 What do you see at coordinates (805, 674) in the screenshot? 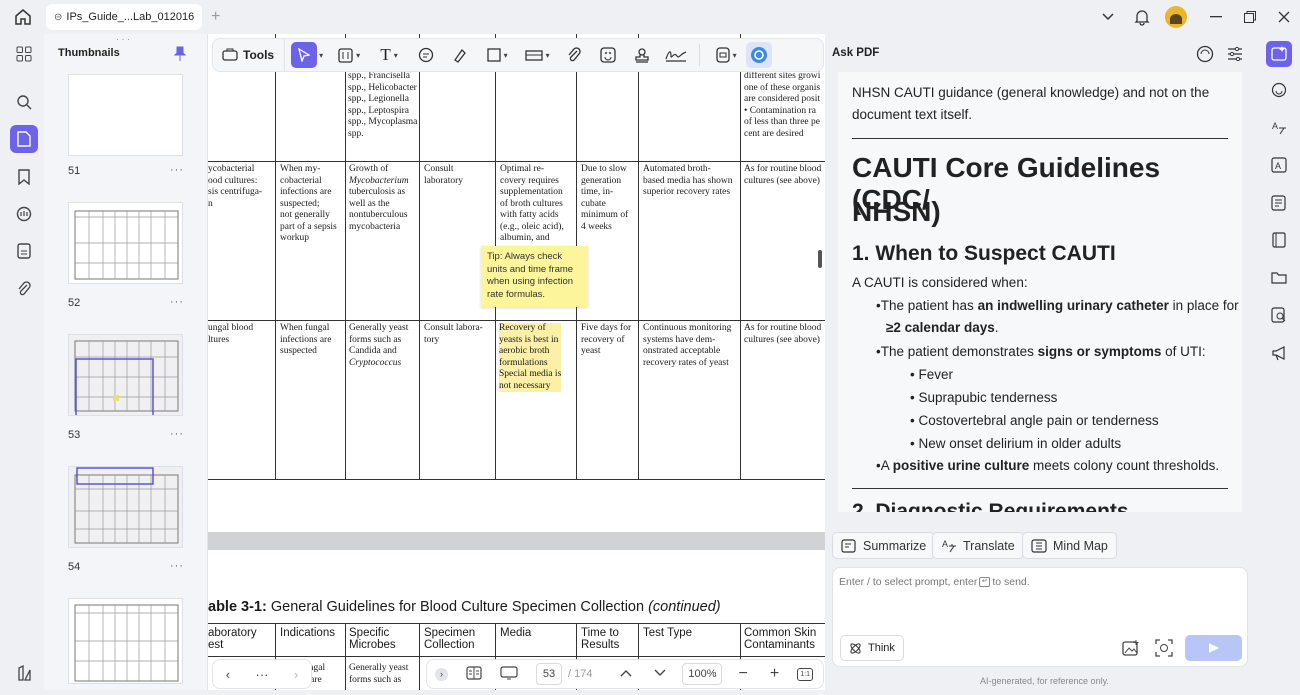
I see `actual-size-button: 1:1` at bounding box center [805, 674].